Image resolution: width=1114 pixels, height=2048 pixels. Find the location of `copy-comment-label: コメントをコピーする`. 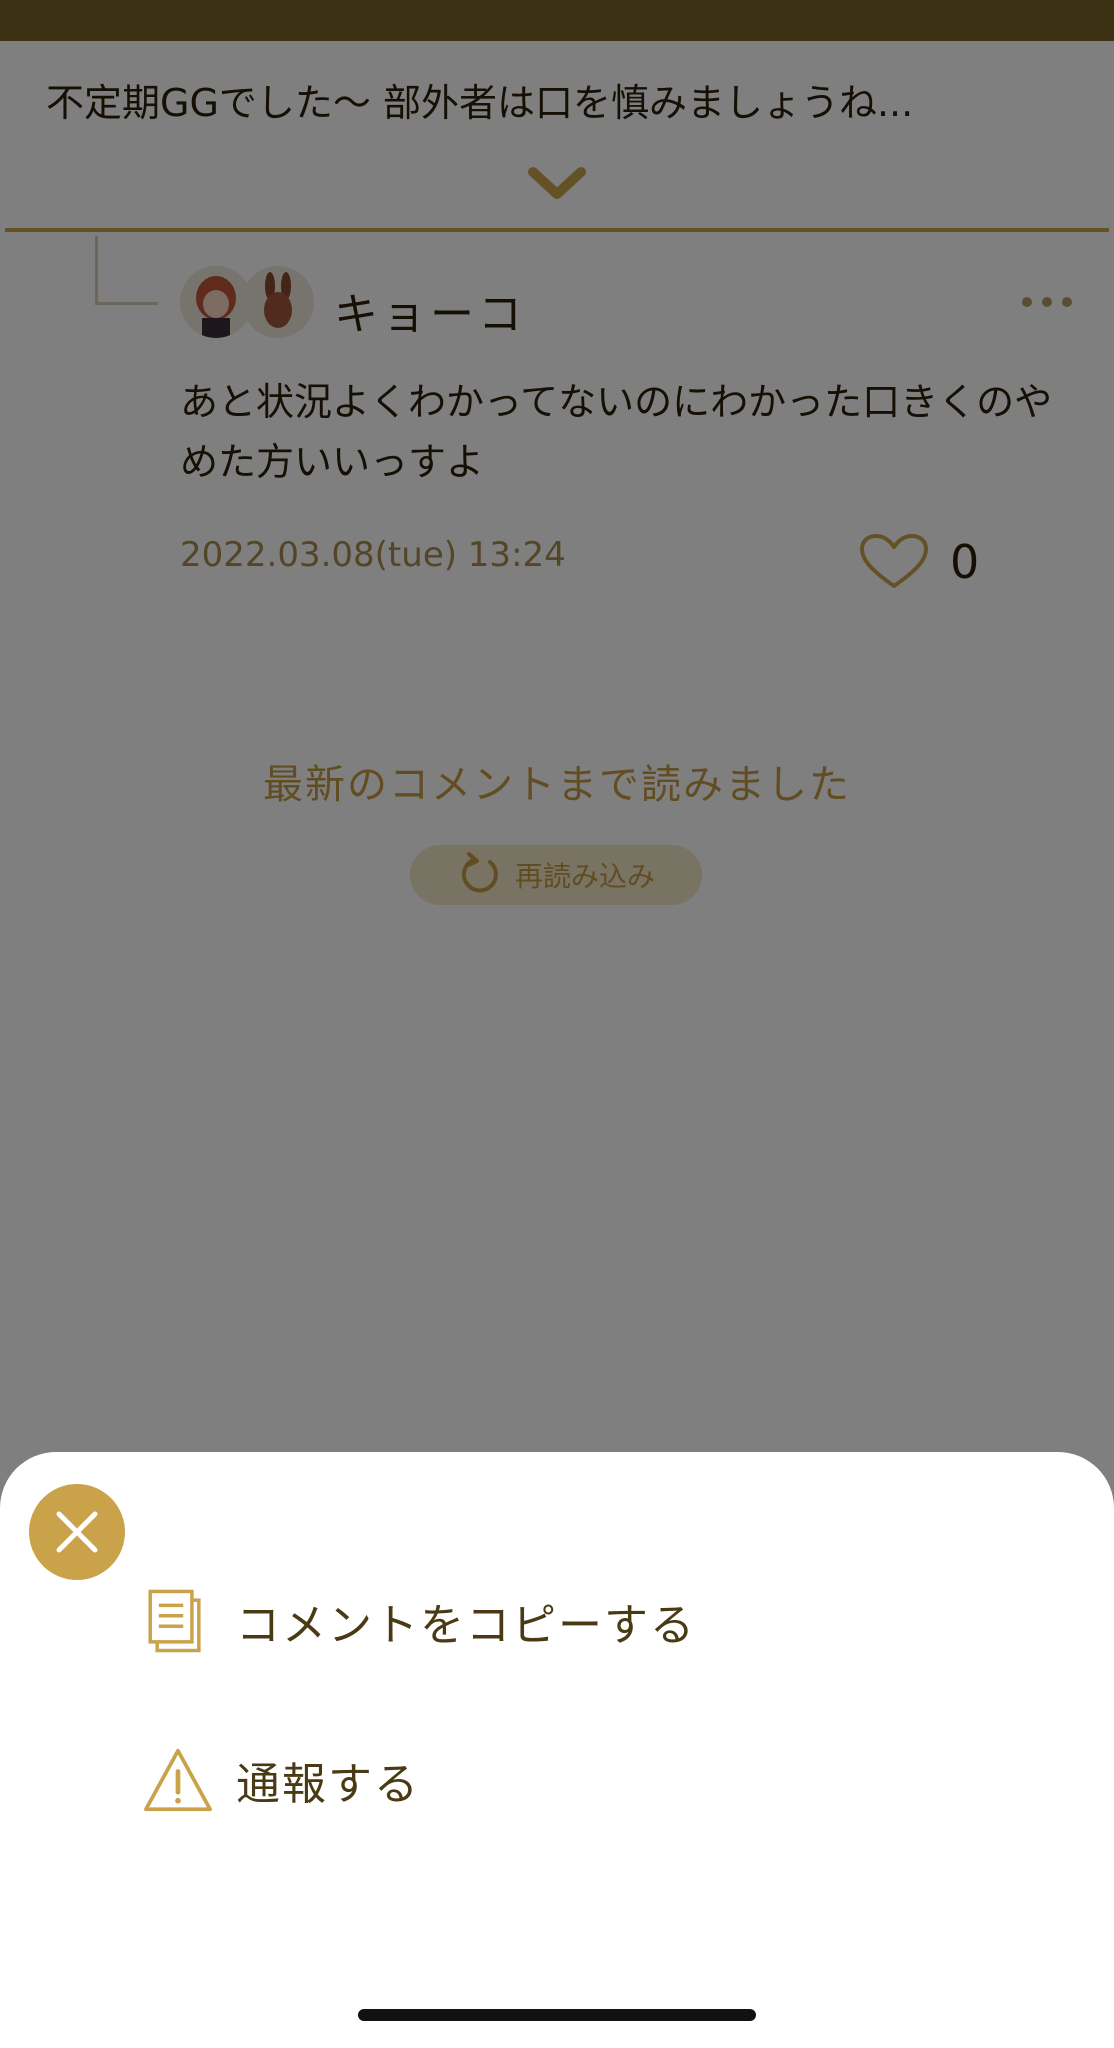

copy-comment-label: コメントをコピーする is located at coordinates (466, 1625).